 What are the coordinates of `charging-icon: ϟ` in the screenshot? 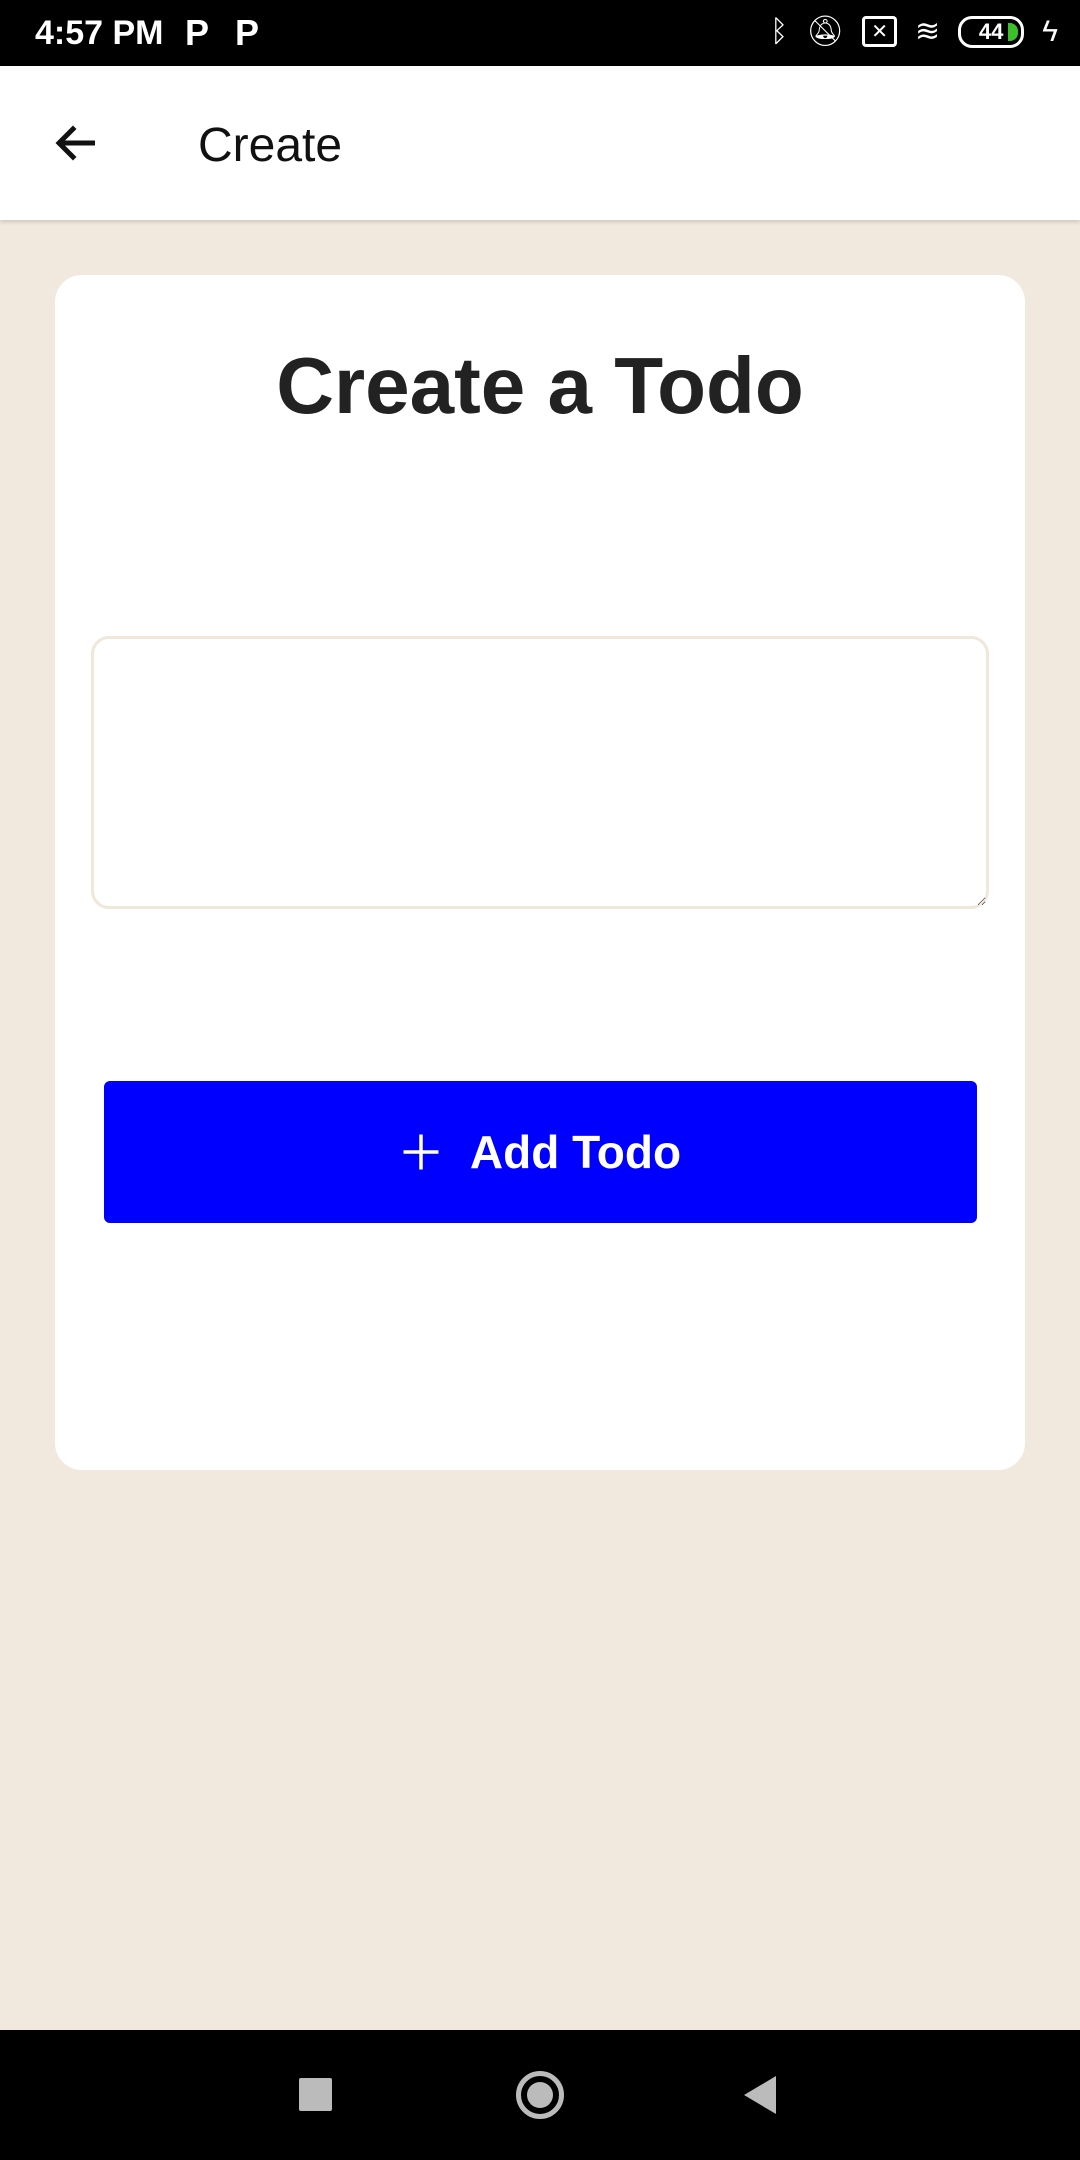 It's located at (1050, 31).